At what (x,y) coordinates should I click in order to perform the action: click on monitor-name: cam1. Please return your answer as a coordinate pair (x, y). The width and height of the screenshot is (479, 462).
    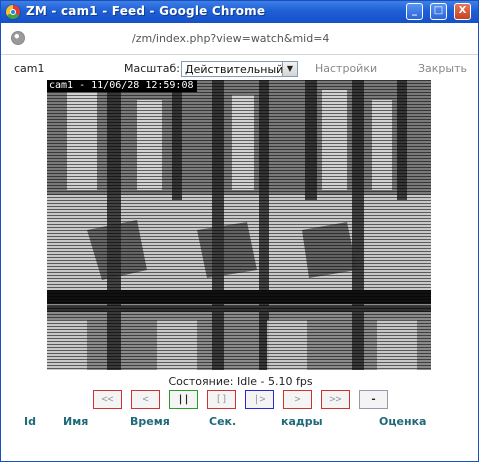
    Looking at the image, I should click on (29, 68).